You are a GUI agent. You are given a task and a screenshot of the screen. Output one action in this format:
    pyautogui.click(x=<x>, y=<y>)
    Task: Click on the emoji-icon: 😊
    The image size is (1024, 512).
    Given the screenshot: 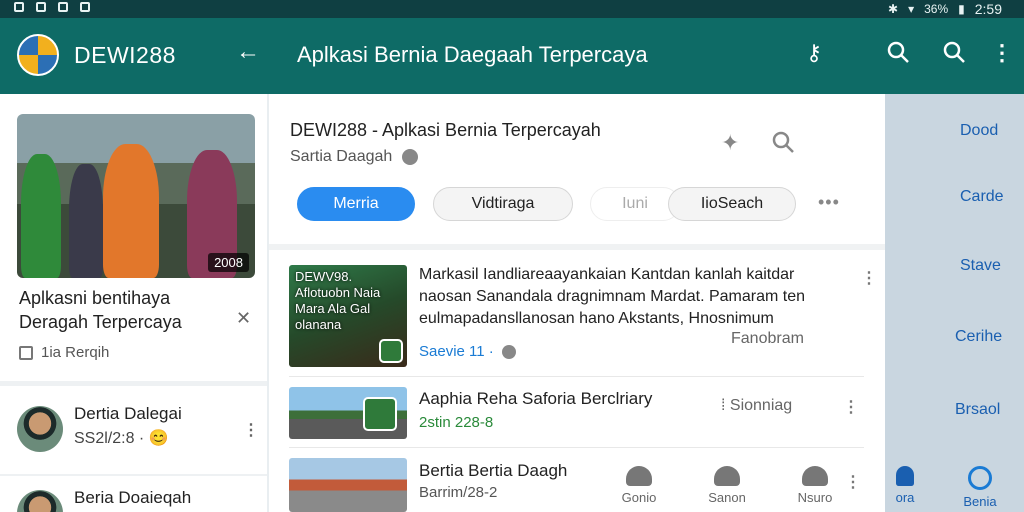 What is the action you would take?
    pyautogui.click(x=158, y=438)
    